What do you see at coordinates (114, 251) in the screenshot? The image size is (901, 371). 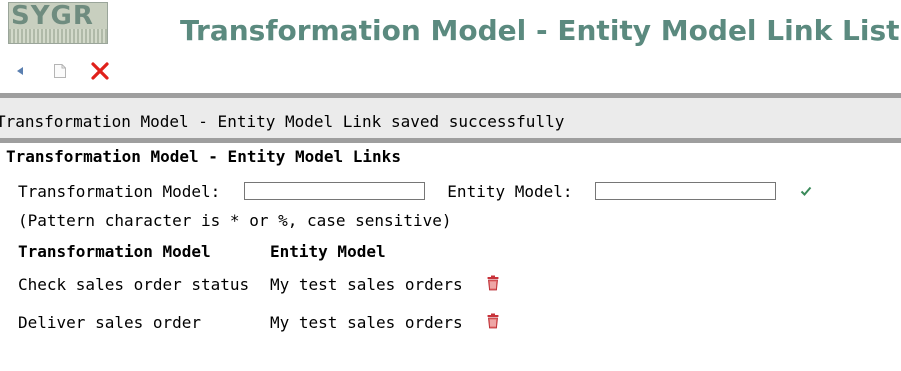 I see `column-header-transformation-model: Transformation Model` at bounding box center [114, 251].